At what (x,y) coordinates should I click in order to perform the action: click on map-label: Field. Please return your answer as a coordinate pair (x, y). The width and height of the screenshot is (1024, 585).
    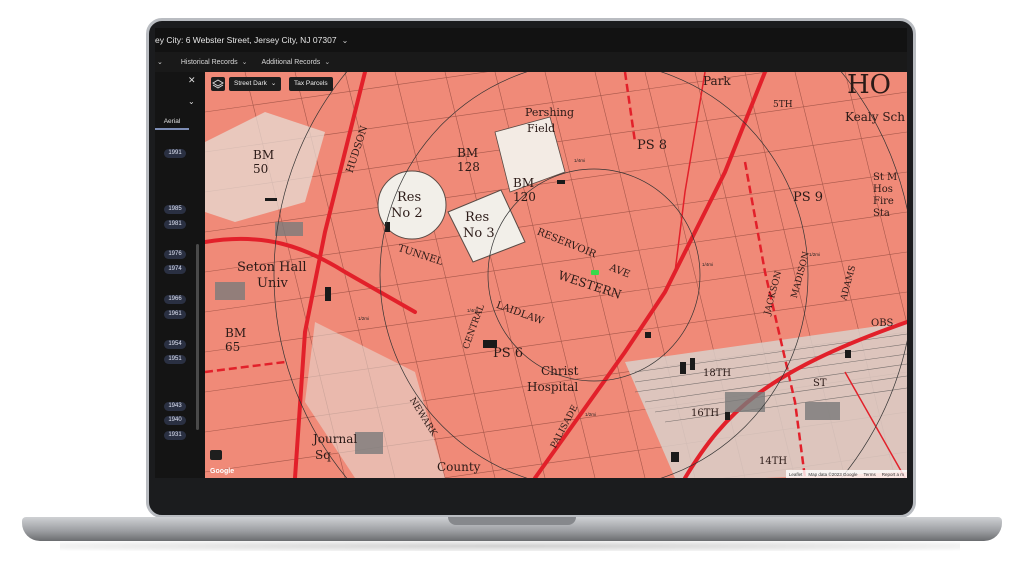
    Looking at the image, I should click on (541, 128).